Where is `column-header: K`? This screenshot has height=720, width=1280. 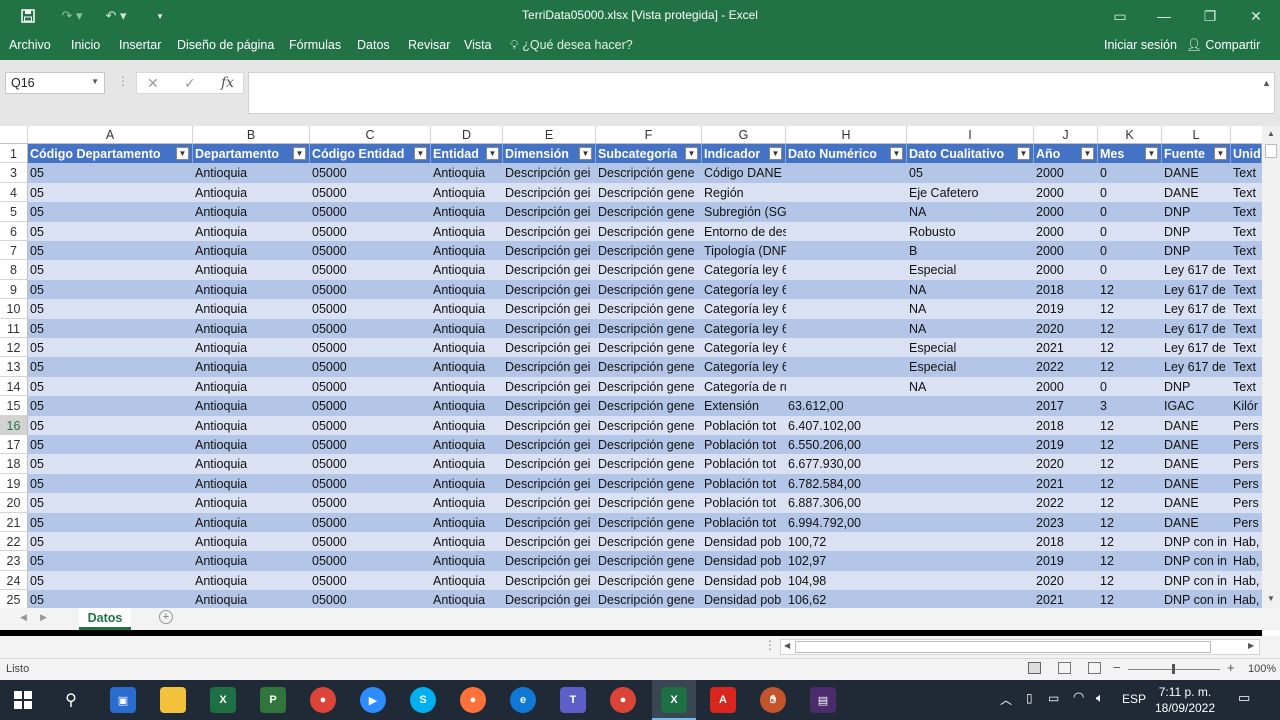
column-header: K is located at coordinates (1130, 135).